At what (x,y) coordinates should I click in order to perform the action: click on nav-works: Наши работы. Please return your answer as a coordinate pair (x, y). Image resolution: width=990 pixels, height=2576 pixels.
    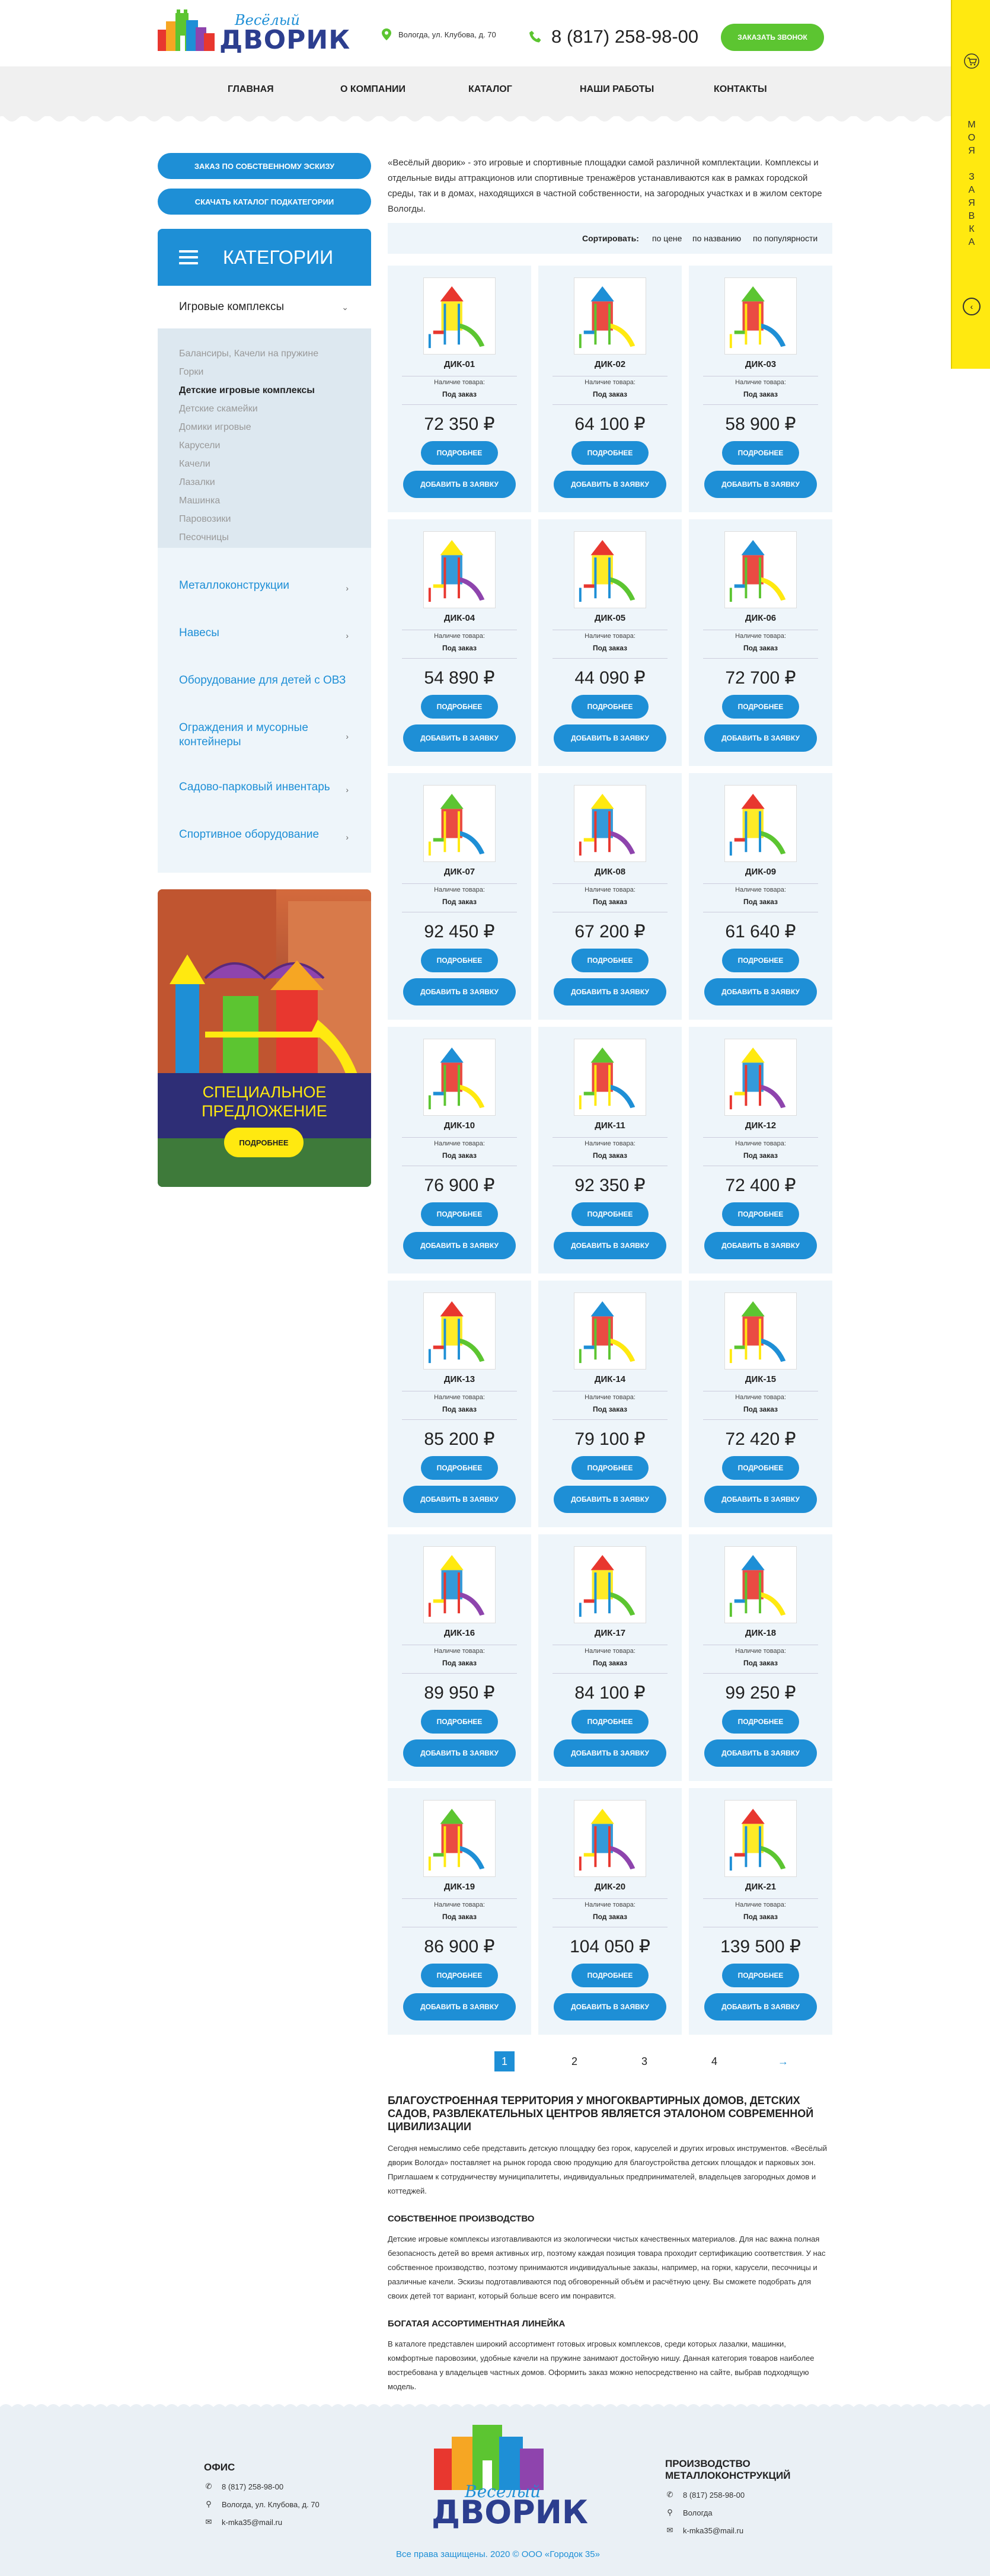
    Looking at the image, I should click on (617, 89).